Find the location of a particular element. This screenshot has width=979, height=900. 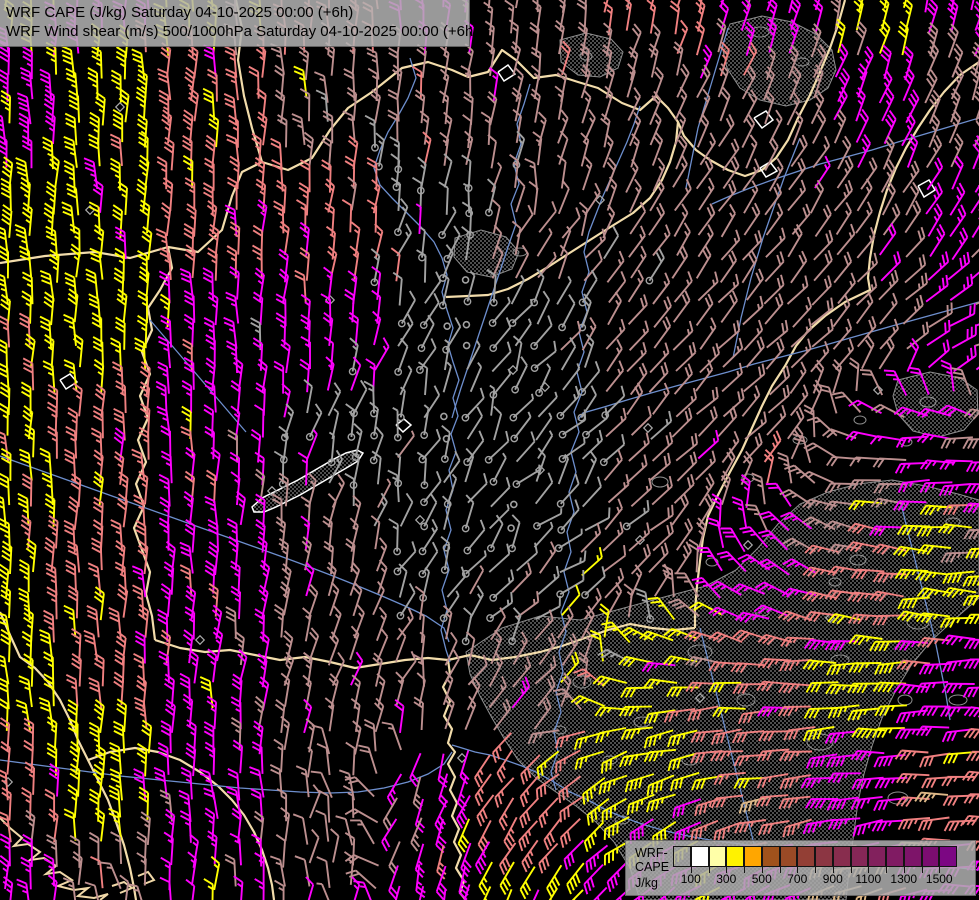

legend-tick-label: 1100 is located at coordinates (868, 879).